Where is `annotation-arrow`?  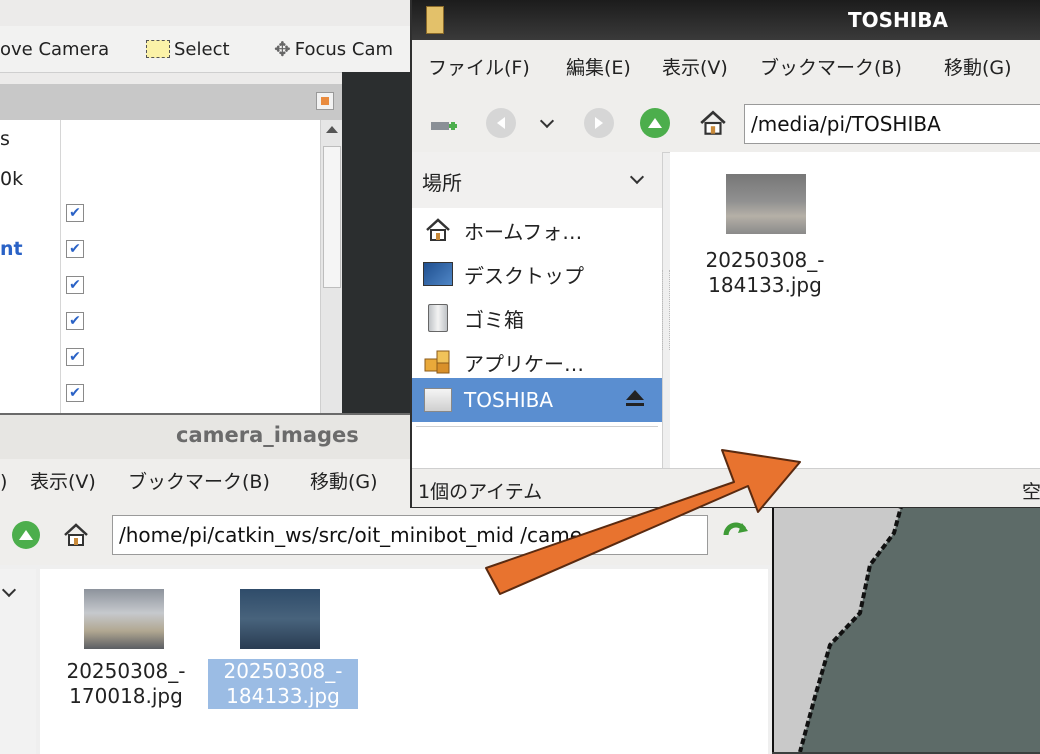
annotation-arrow is located at coordinates (643, 522).